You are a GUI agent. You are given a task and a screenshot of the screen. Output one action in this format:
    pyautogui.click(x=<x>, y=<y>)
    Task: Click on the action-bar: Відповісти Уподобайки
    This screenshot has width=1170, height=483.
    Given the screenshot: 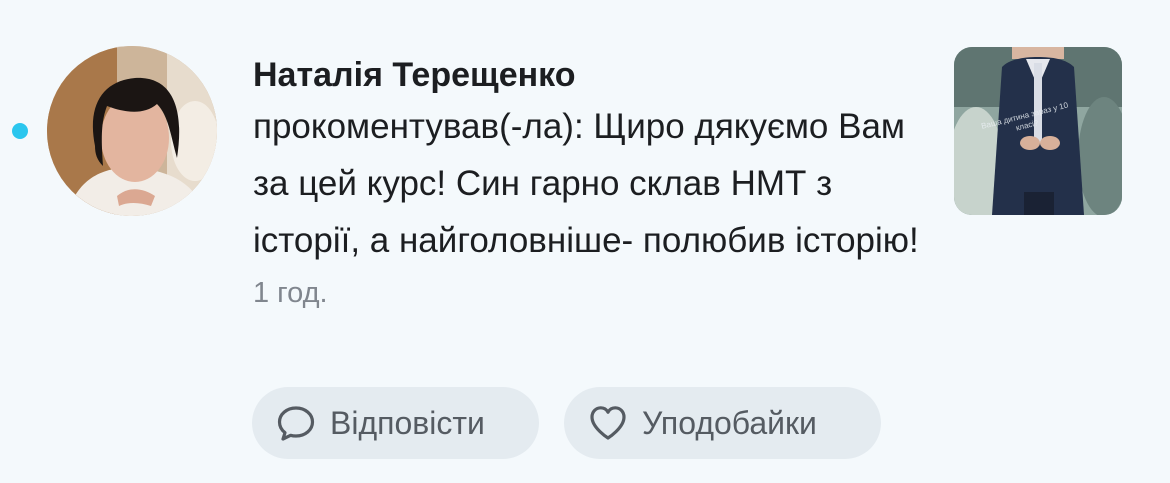 What is the action you would take?
    pyautogui.click(x=566, y=423)
    